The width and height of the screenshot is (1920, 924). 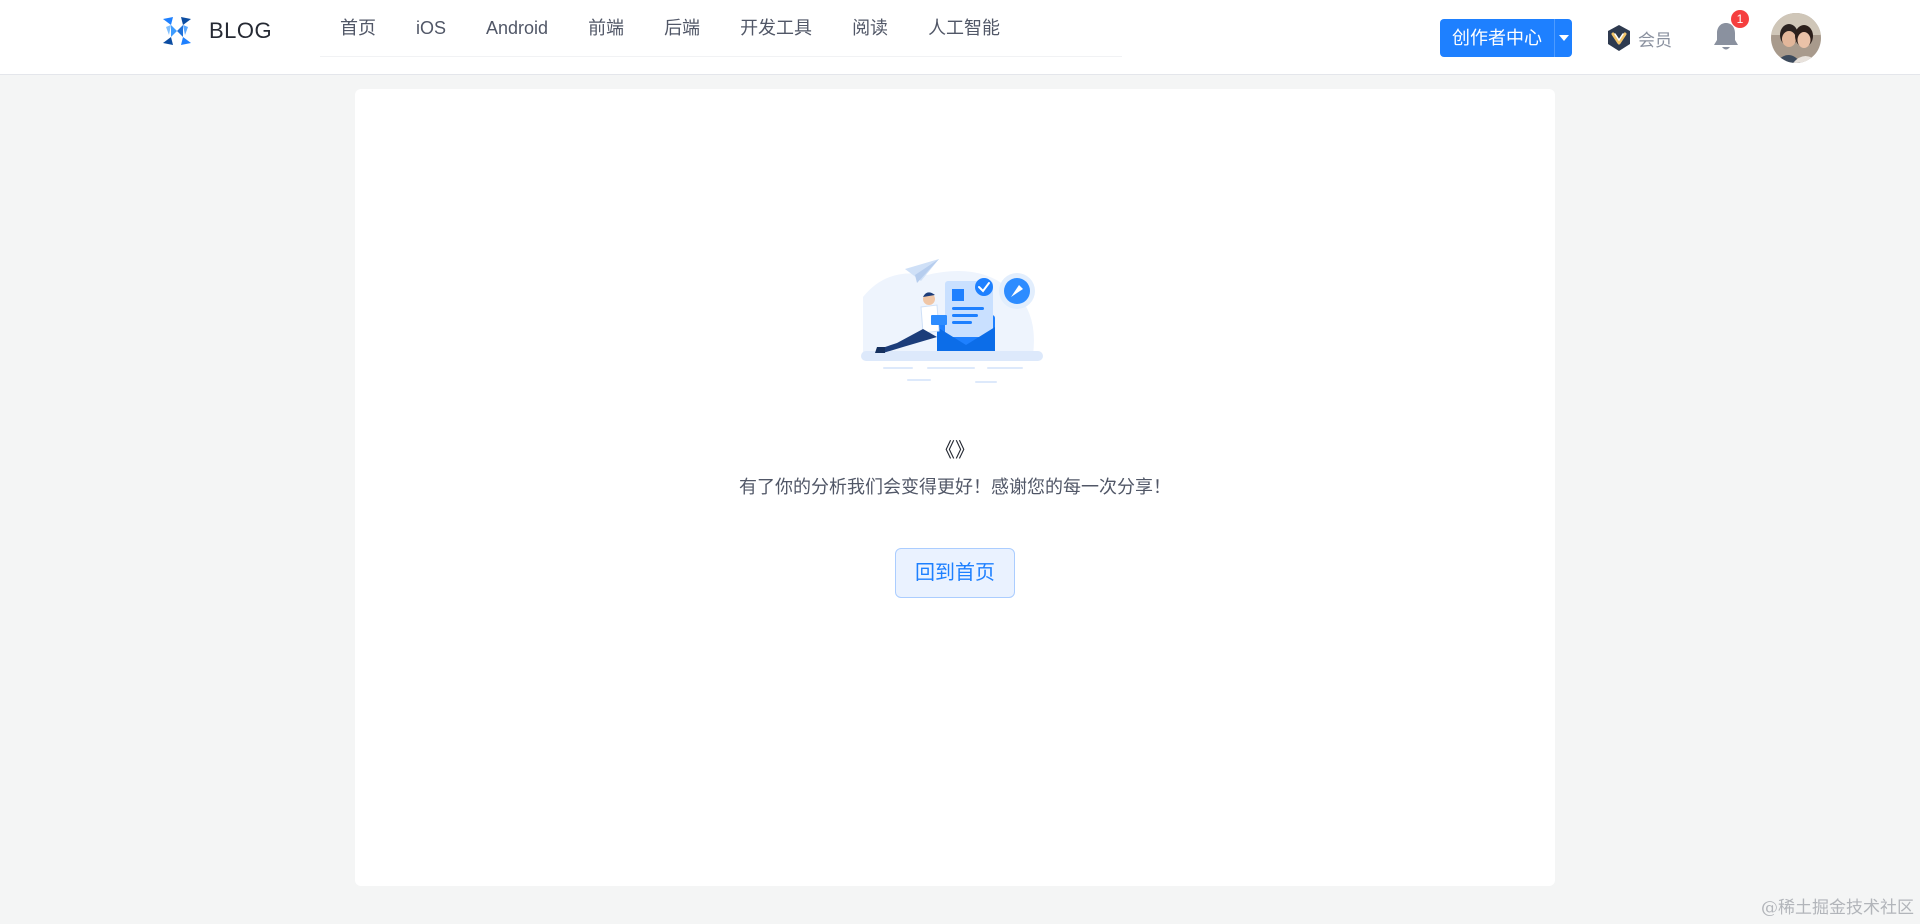 I want to click on notification-badge: 1, so click(x=1740, y=19).